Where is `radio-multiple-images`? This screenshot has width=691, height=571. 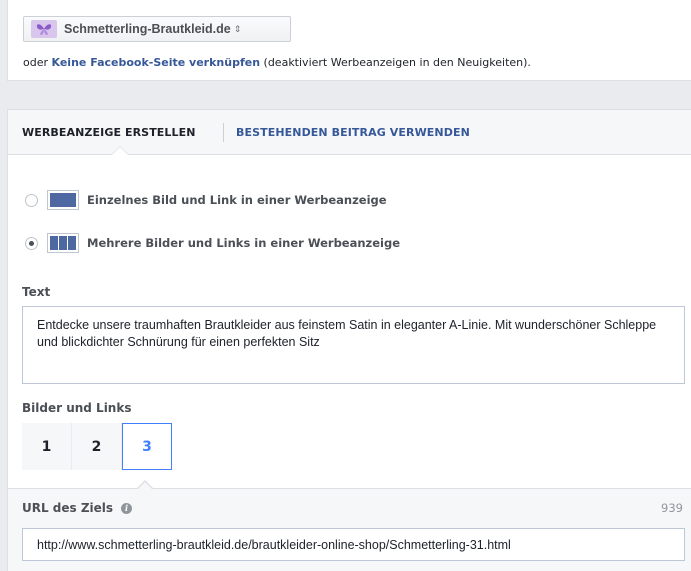 radio-multiple-images is located at coordinates (31, 243).